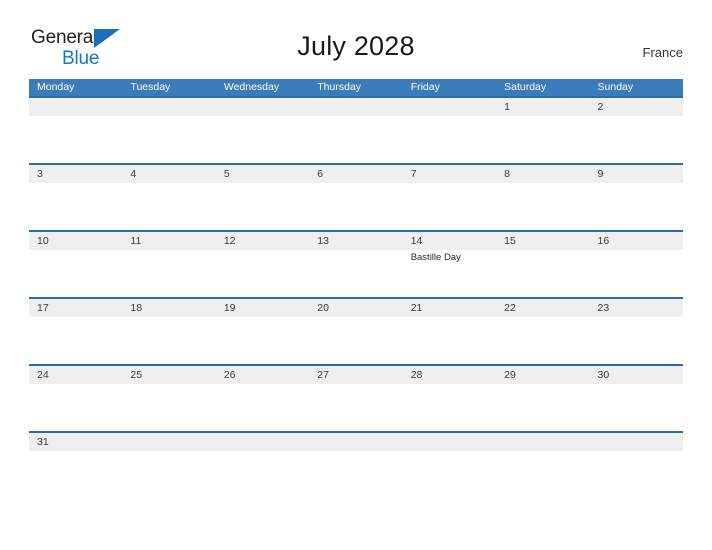 The width and height of the screenshot is (712, 550). I want to click on day-cell-content: 24, so click(76, 398).